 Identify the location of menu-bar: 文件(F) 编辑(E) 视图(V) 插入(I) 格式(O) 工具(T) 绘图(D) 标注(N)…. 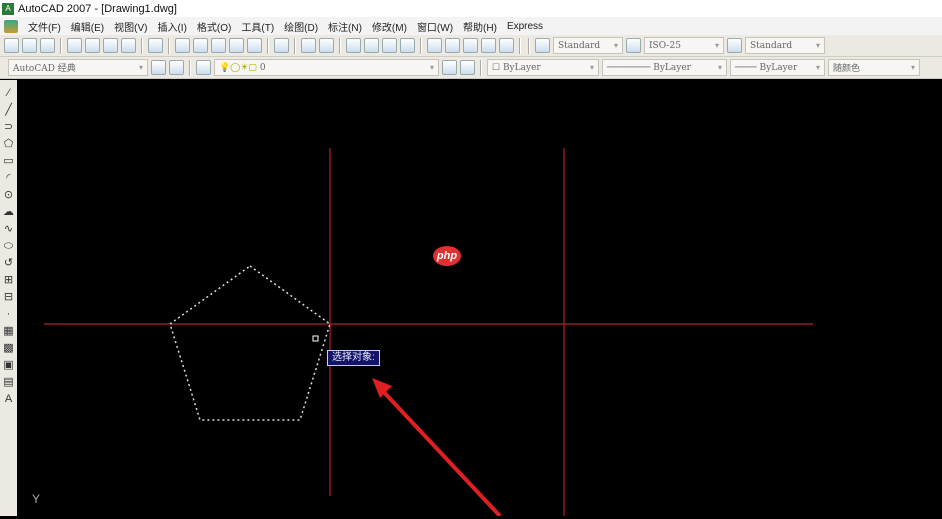
(471, 26).